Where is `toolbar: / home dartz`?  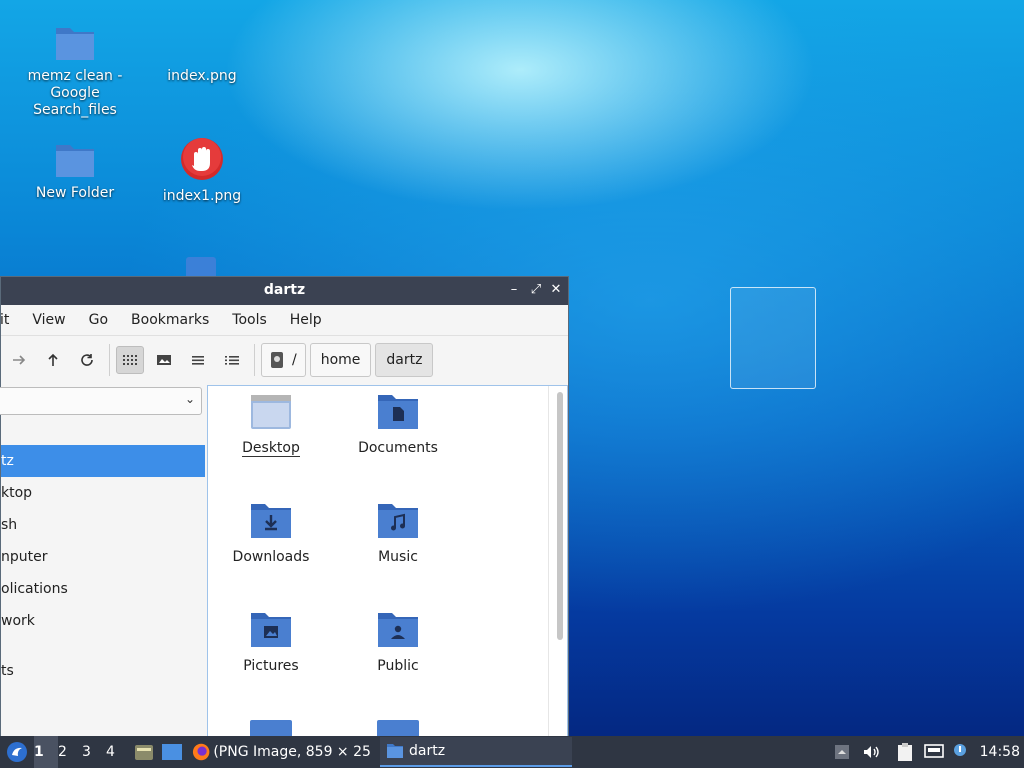 toolbar: / home dartz is located at coordinates (284, 360).